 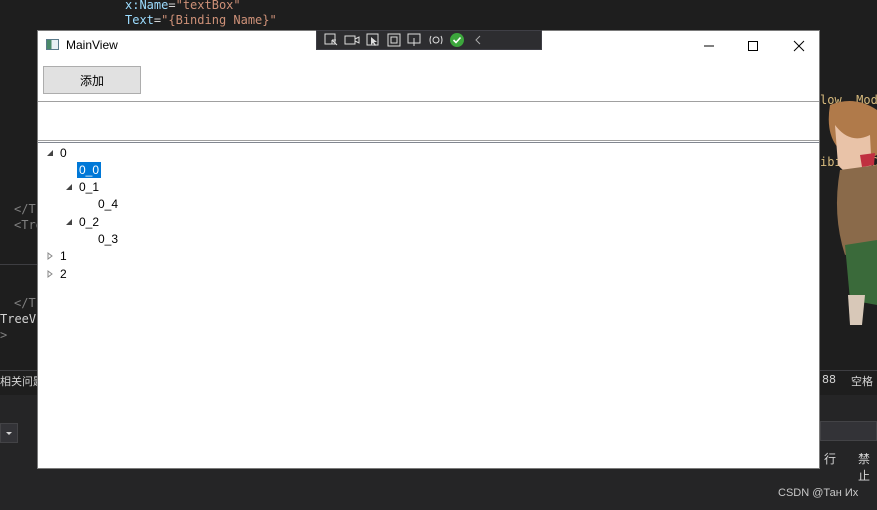 What do you see at coordinates (92, 80) in the screenshot?
I see `add-button: 添加` at bounding box center [92, 80].